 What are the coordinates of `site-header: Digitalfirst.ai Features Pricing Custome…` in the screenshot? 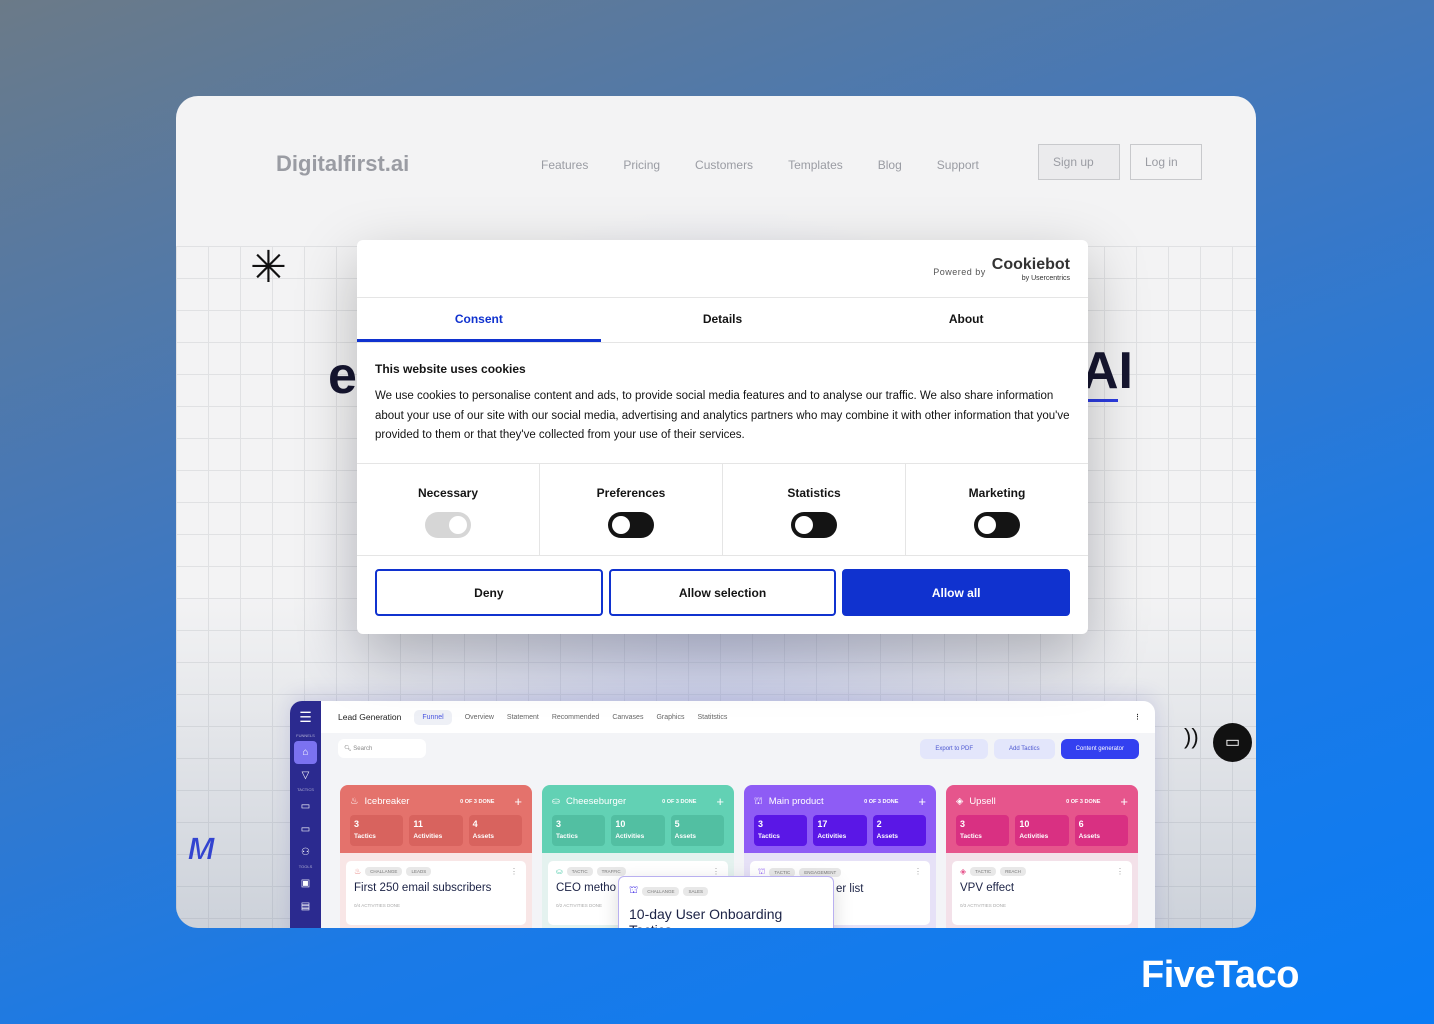 It's located at (716, 166).